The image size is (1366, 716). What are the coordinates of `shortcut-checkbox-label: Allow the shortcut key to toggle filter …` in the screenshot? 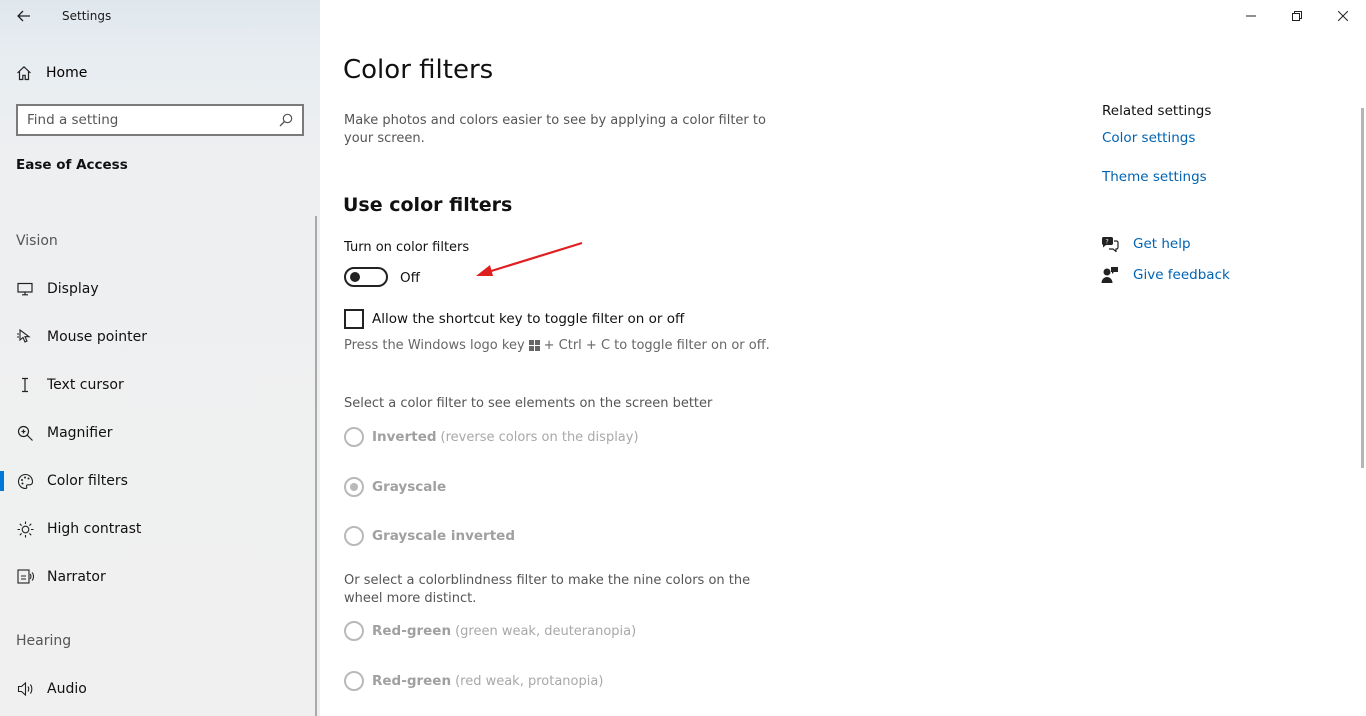 It's located at (528, 319).